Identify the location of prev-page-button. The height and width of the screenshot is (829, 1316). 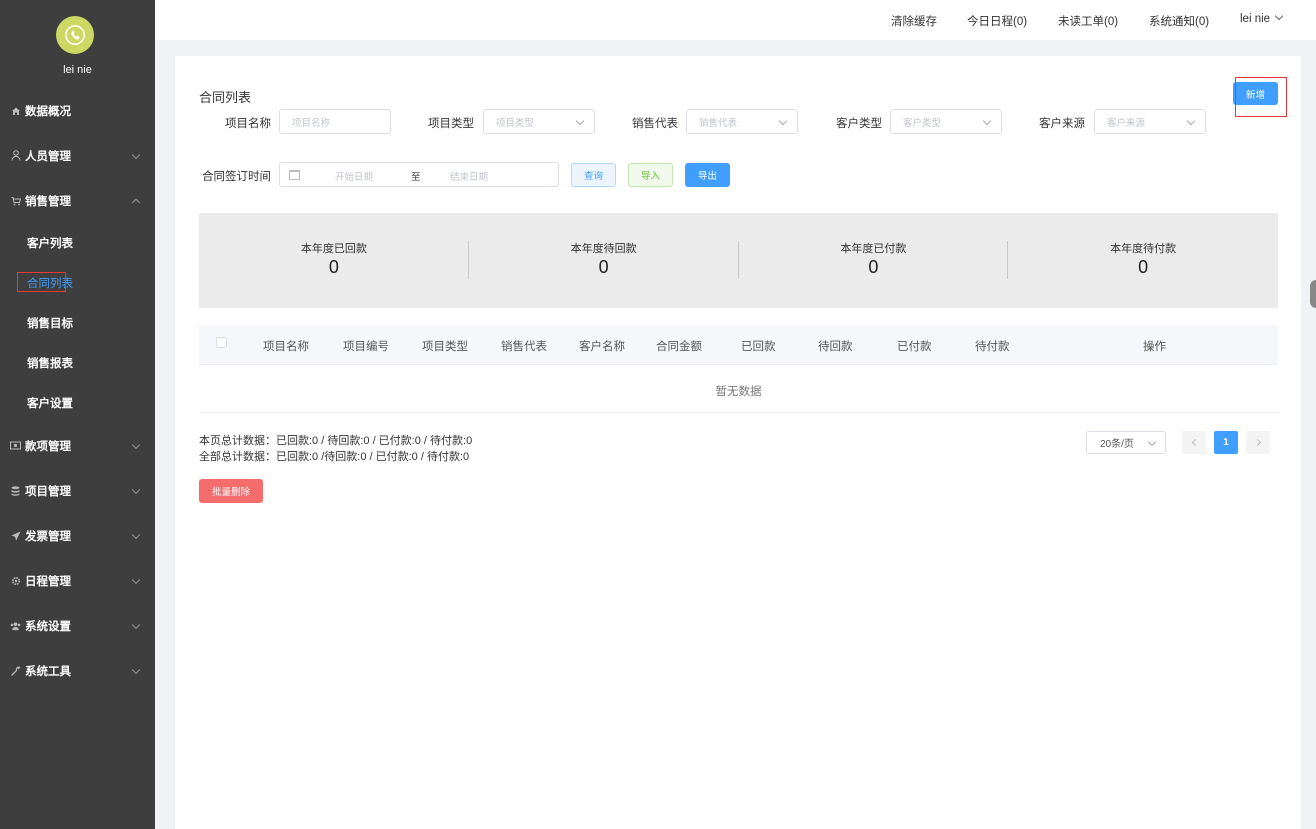
(1194, 442).